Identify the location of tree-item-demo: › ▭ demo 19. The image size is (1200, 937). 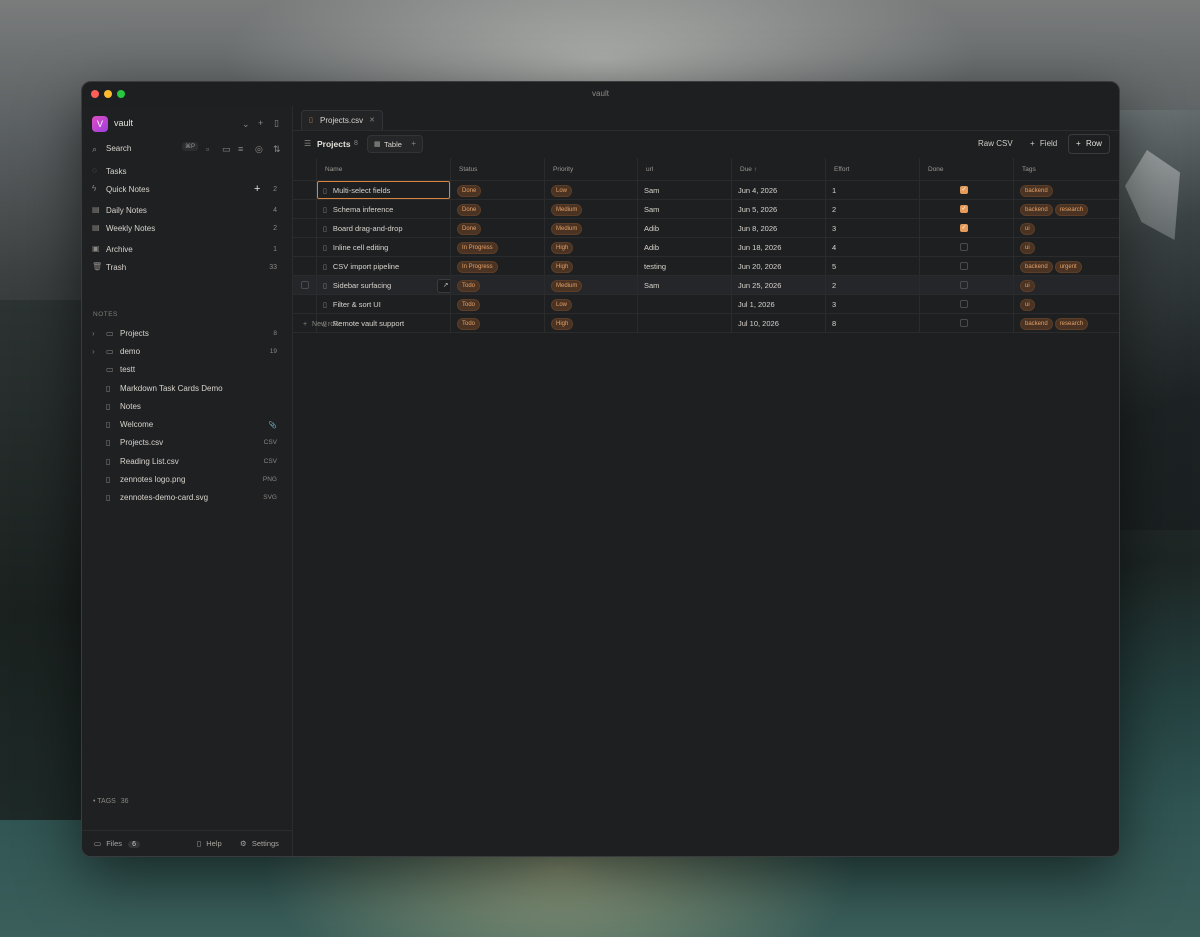
(184, 353).